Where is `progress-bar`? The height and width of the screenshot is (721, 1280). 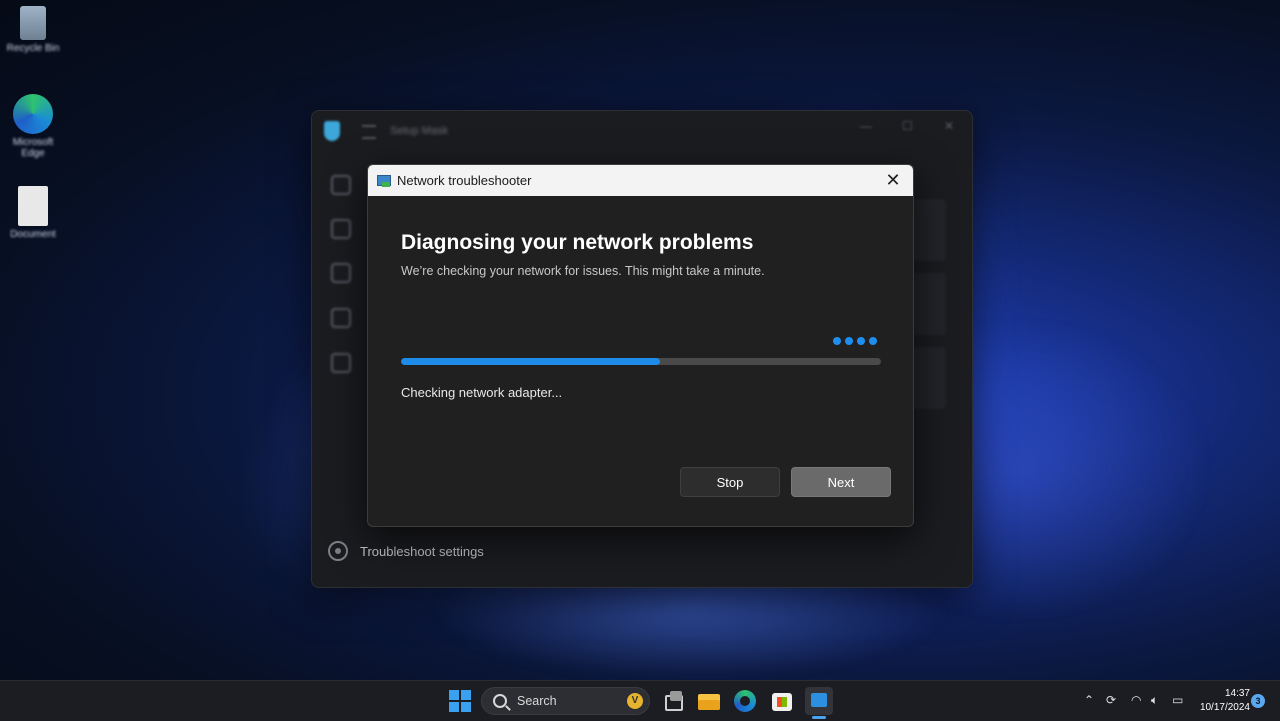 progress-bar is located at coordinates (641, 361).